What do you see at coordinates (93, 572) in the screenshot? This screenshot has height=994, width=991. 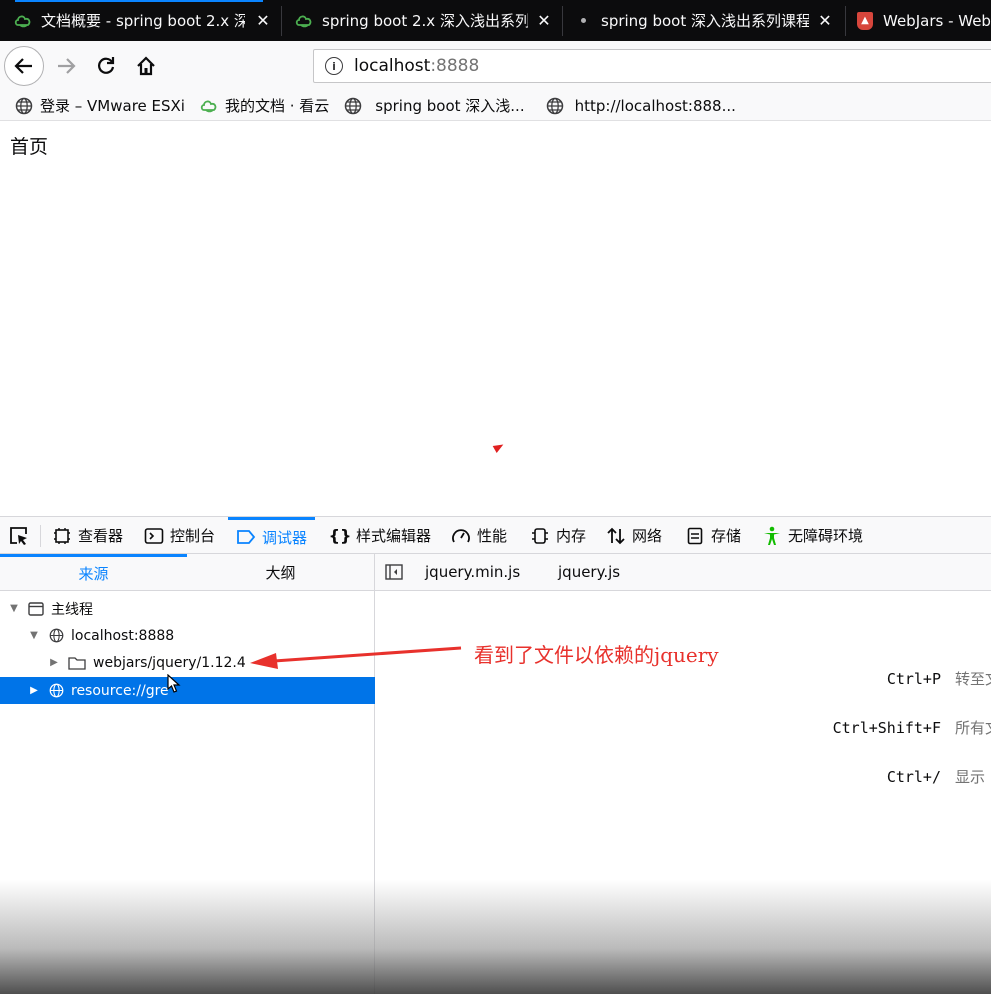 I see `tab-sources: 来源` at bounding box center [93, 572].